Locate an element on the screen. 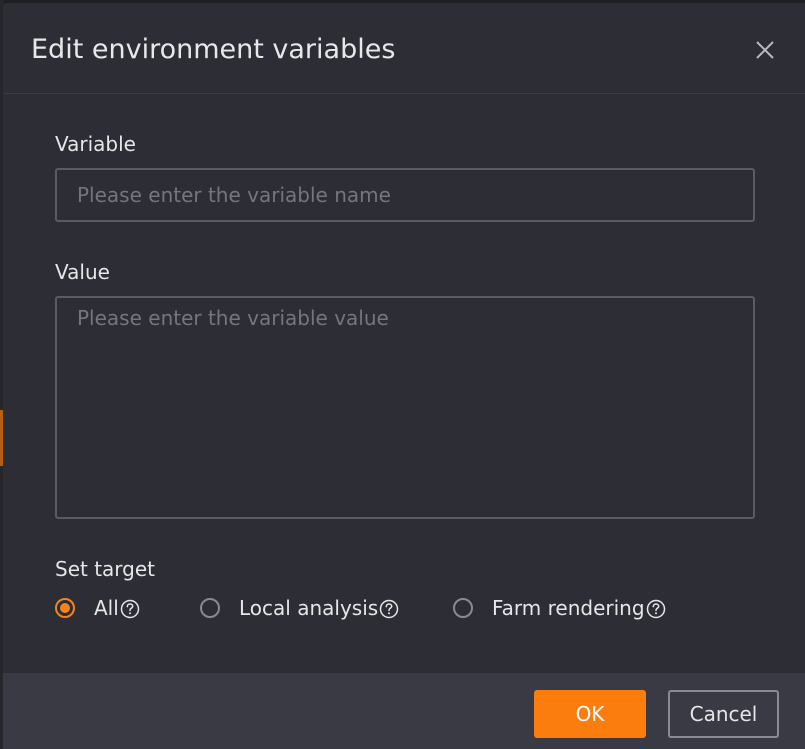 The image size is (805, 749). radio-option-farm-rendering: Farm rendering is located at coordinates (559, 608).